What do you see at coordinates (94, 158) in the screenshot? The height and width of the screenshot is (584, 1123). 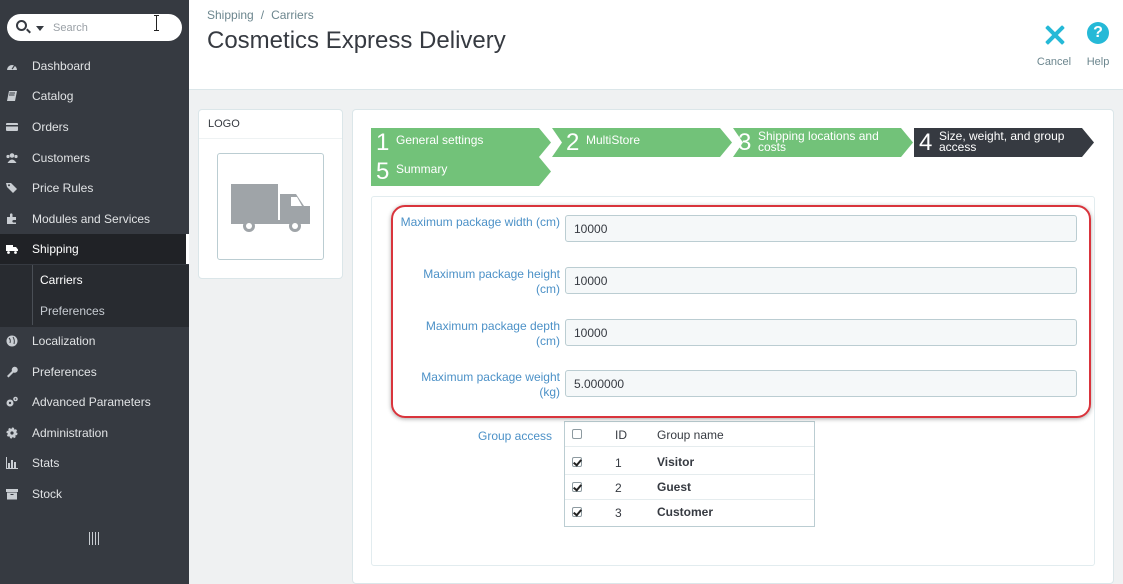 I see `sidebar-item-customers: Customers` at bounding box center [94, 158].